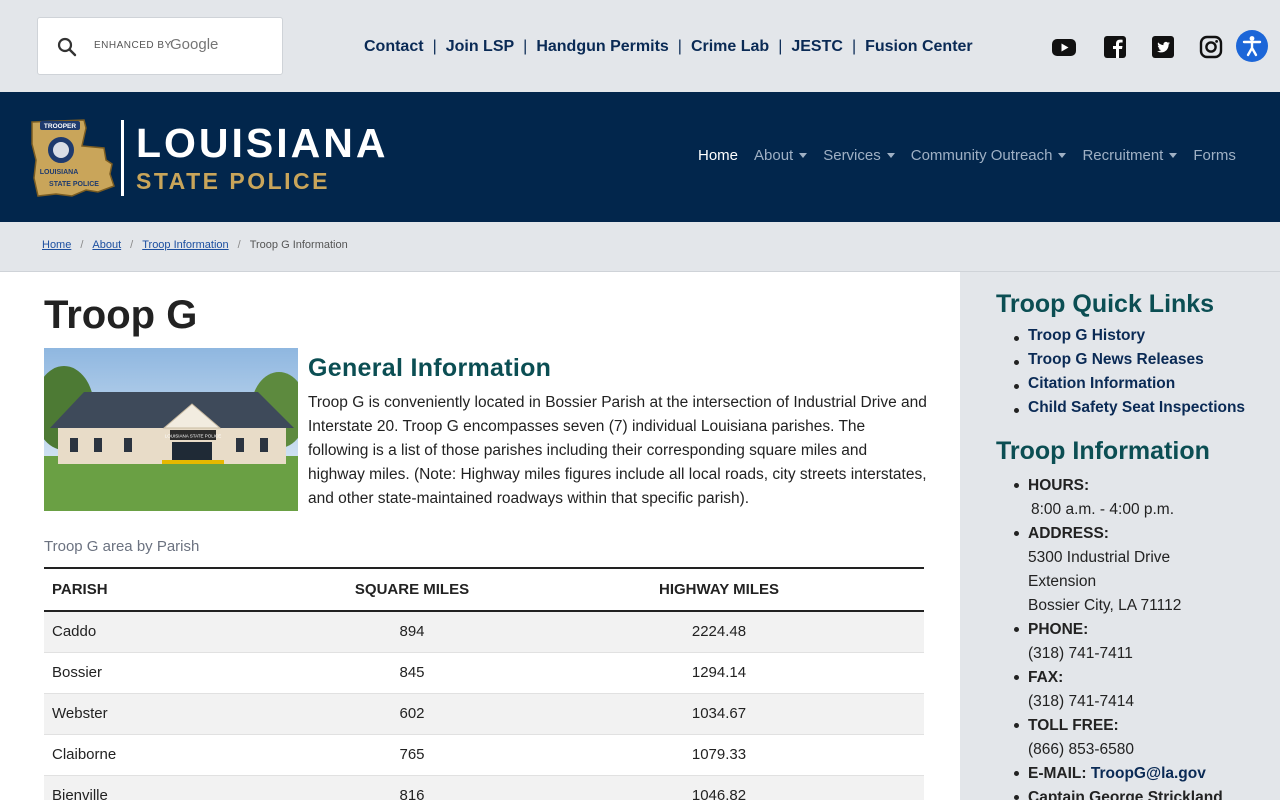 The height and width of the screenshot is (800, 1280). I want to click on toll-free-label: TOLL FREE:, so click(1073, 725).